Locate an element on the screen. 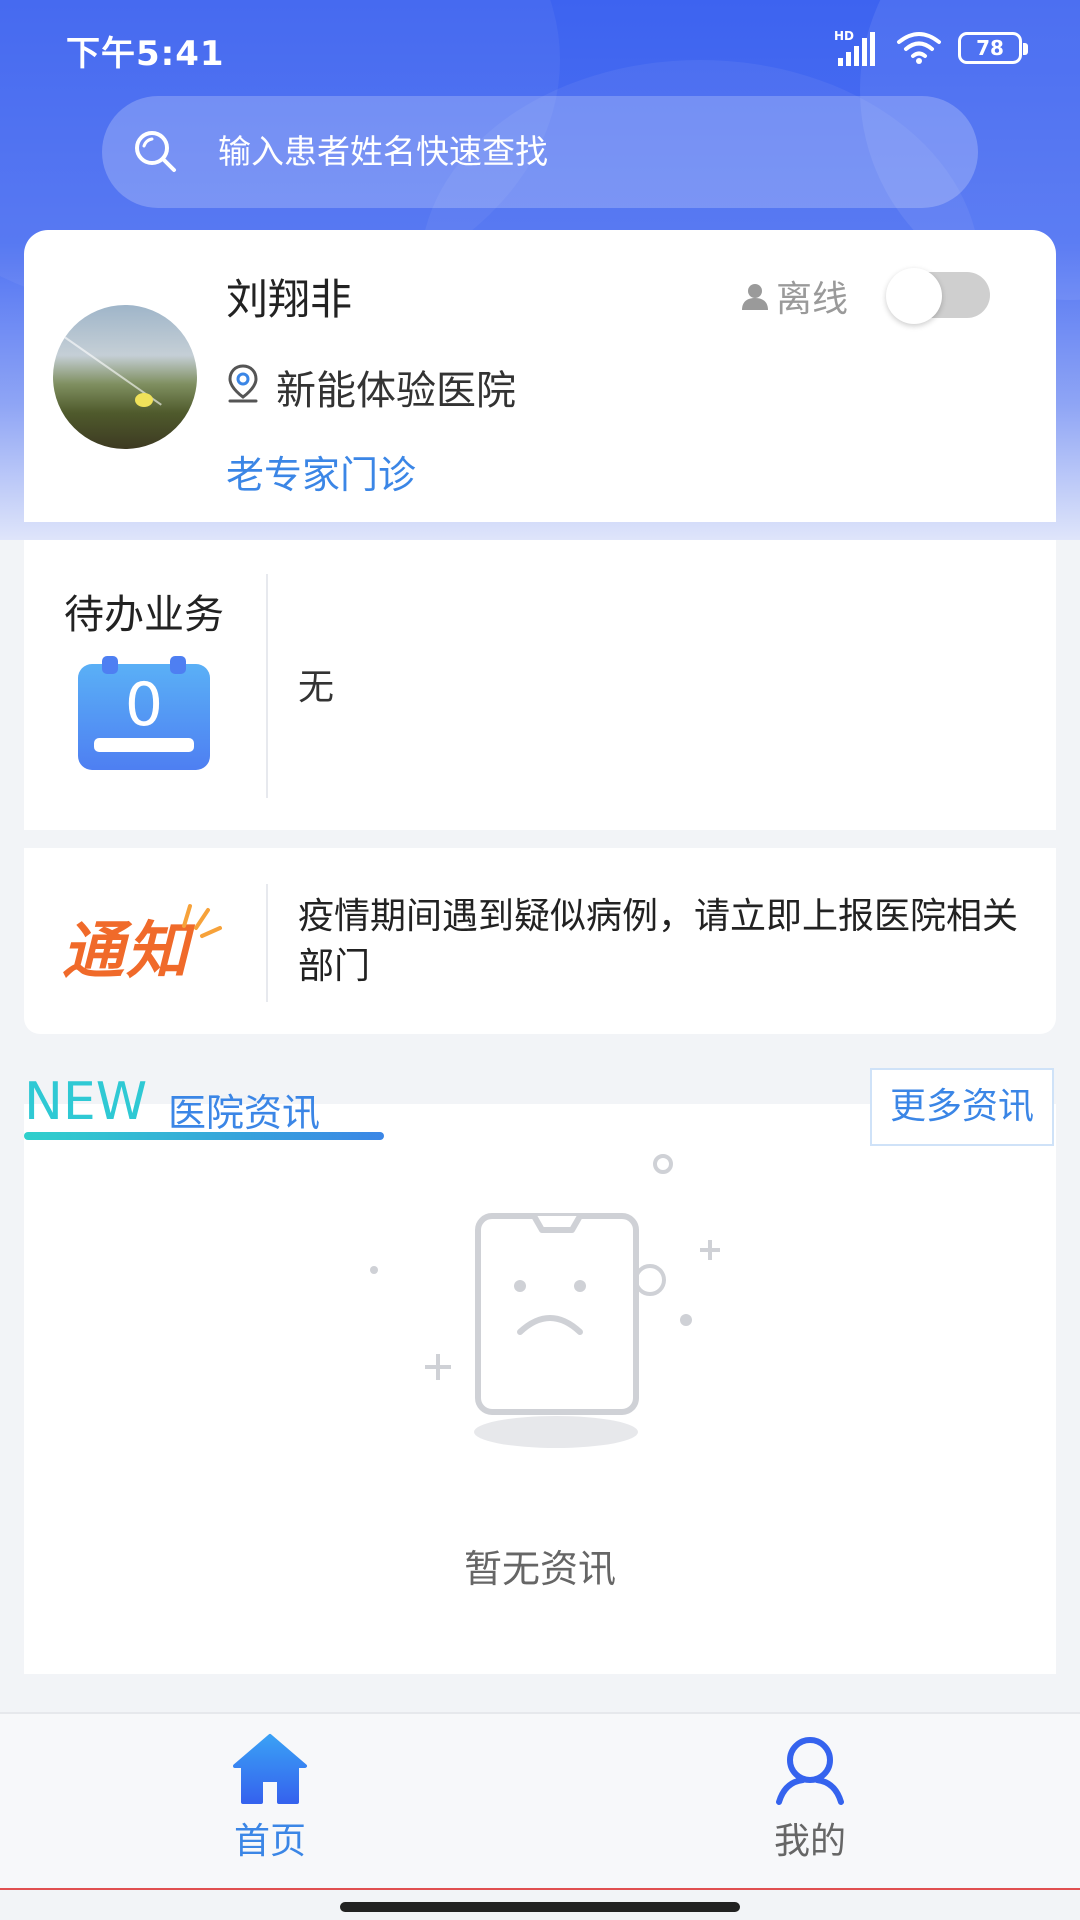 The image size is (1080, 1920). online-toggle is located at coordinates (938, 296).